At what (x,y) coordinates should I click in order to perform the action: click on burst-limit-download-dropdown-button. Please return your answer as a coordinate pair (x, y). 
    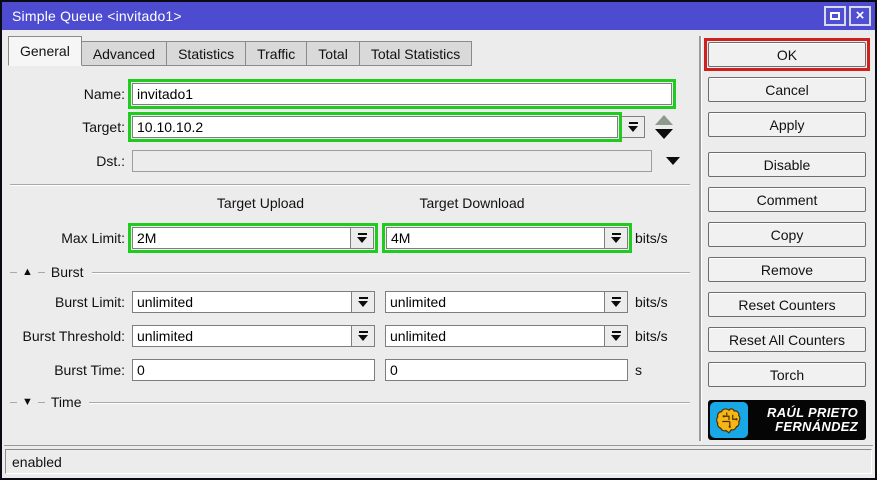
    Looking at the image, I should click on (616, 302).